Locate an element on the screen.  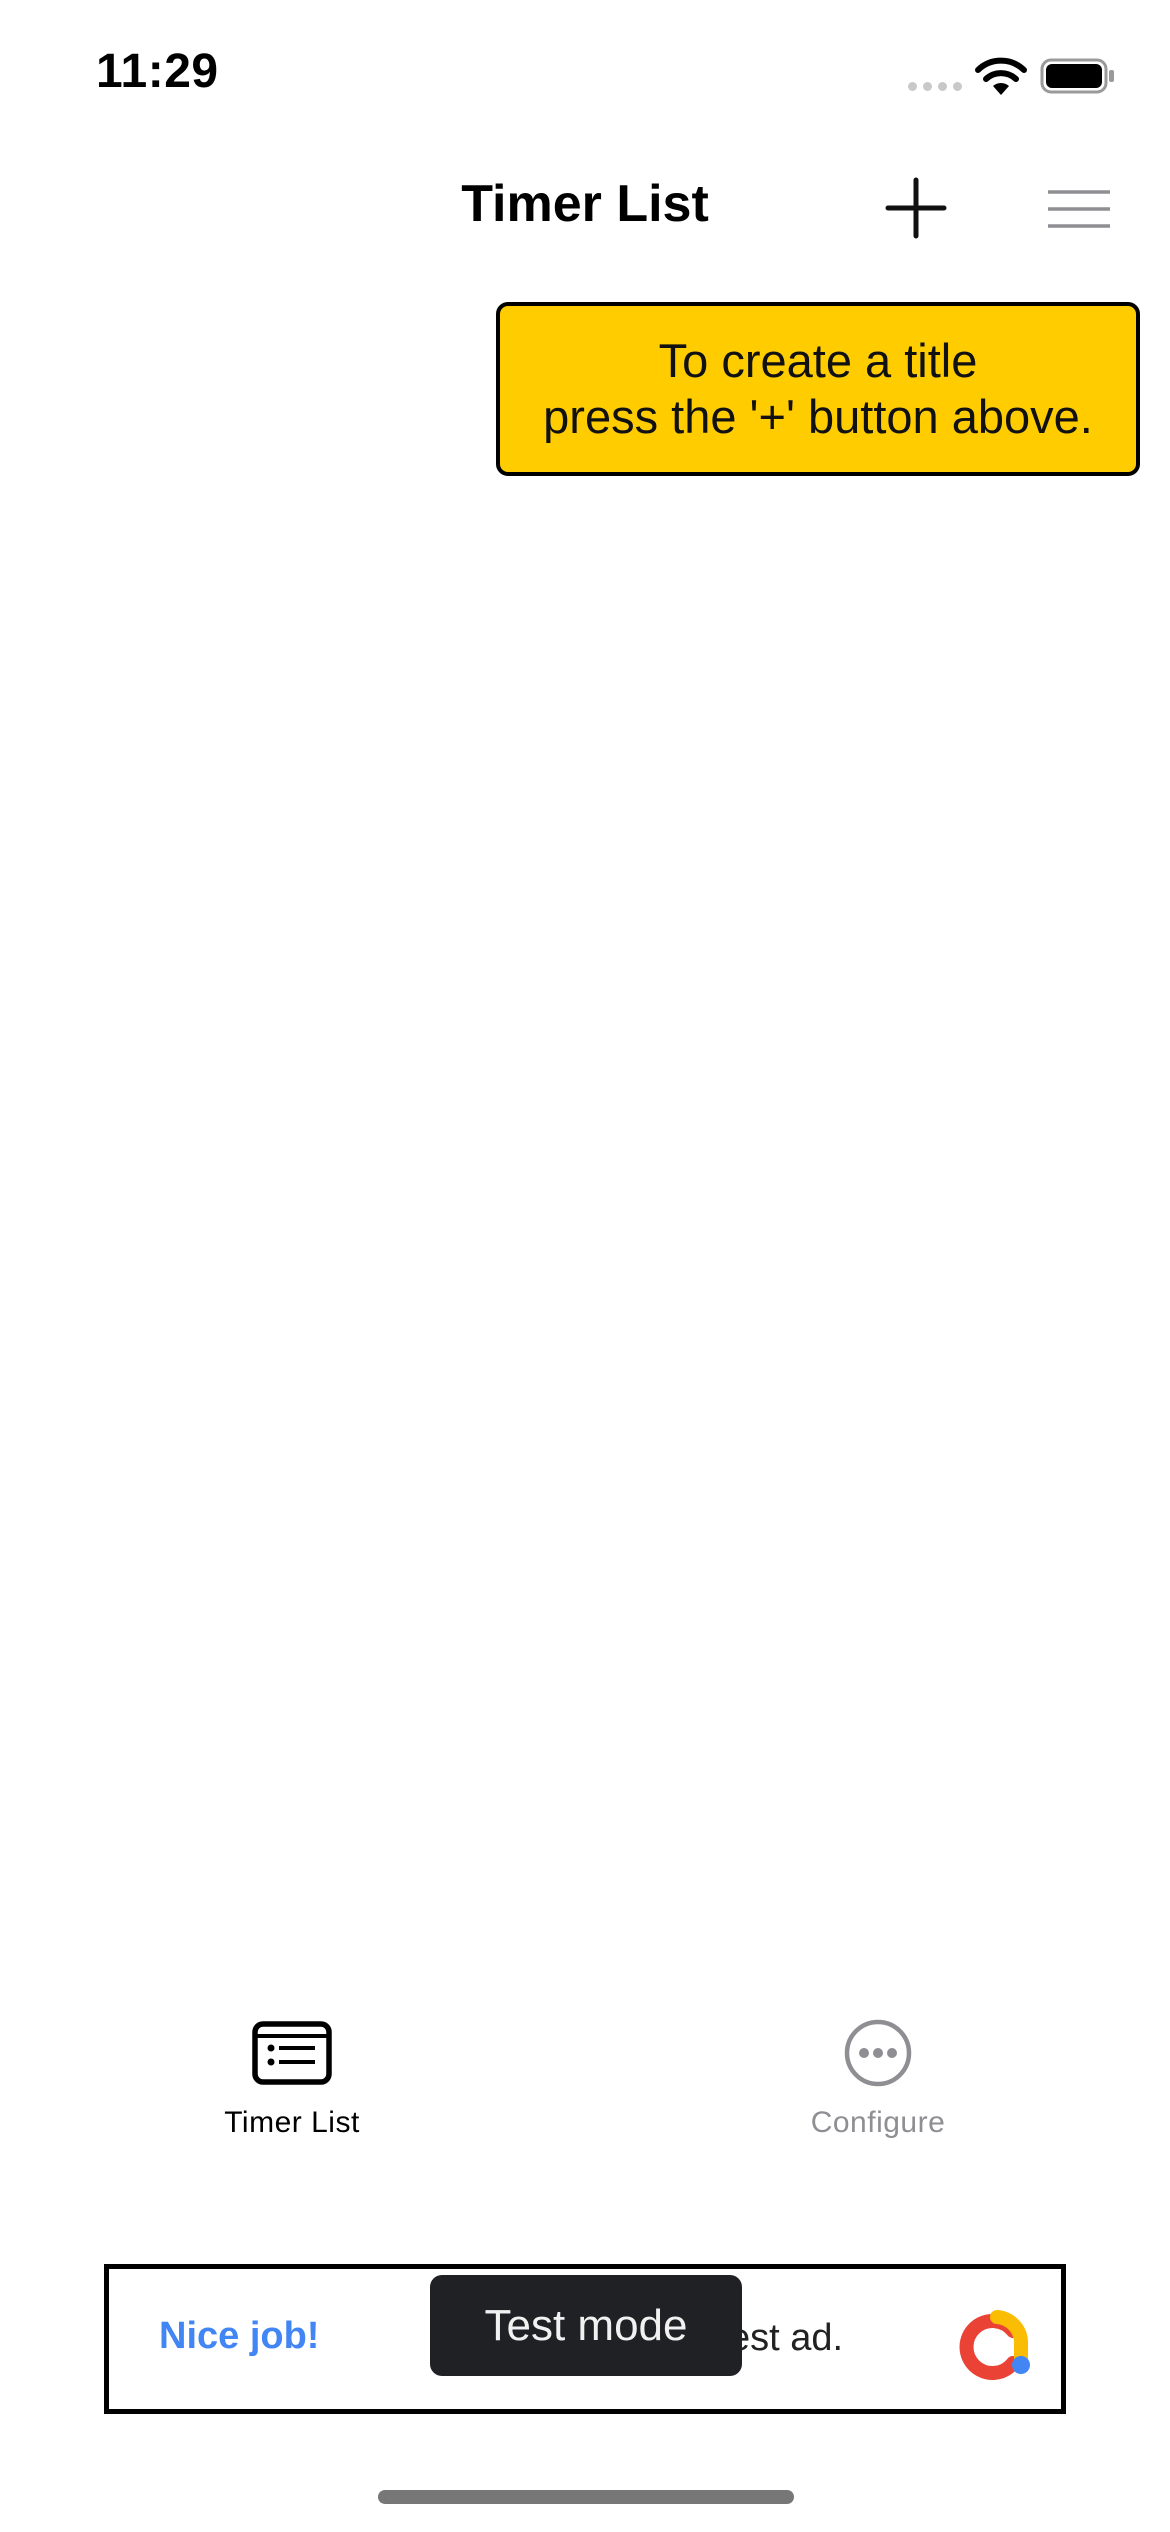
tab-timer-list: Timer List is located at coordinates (292, 2088).